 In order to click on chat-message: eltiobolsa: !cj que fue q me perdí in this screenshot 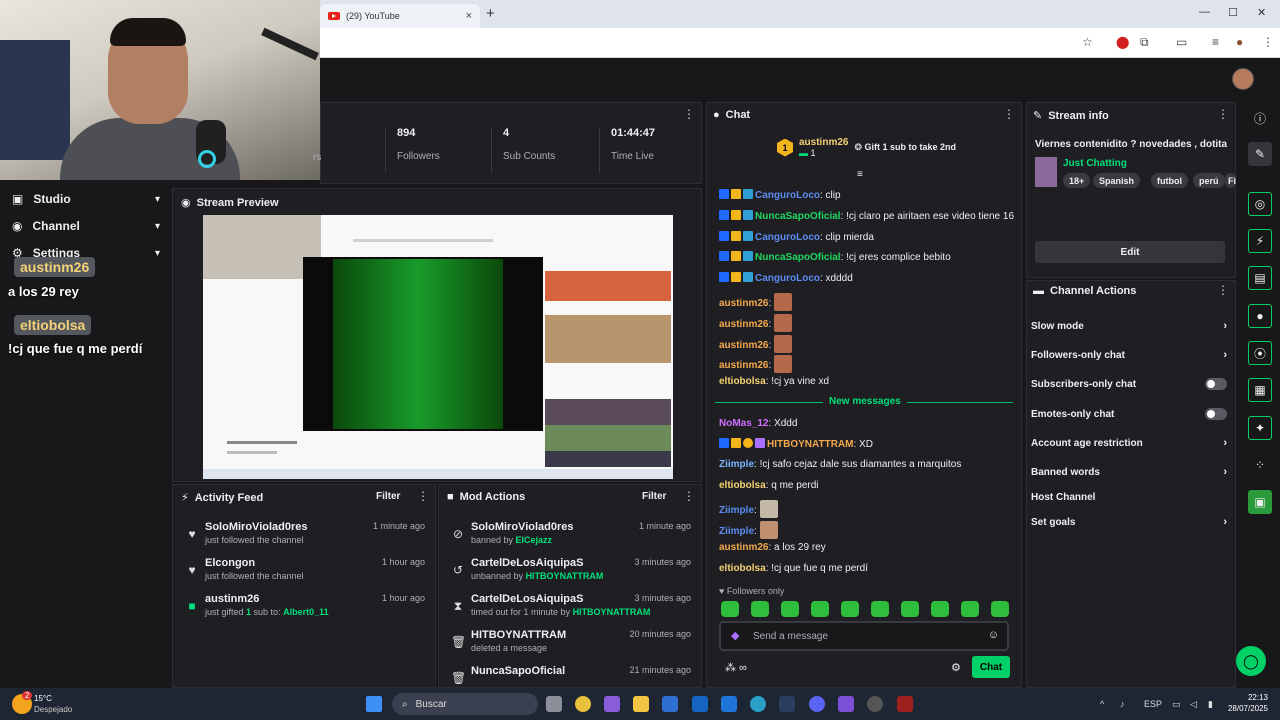, I will do `click(793, 568)`.